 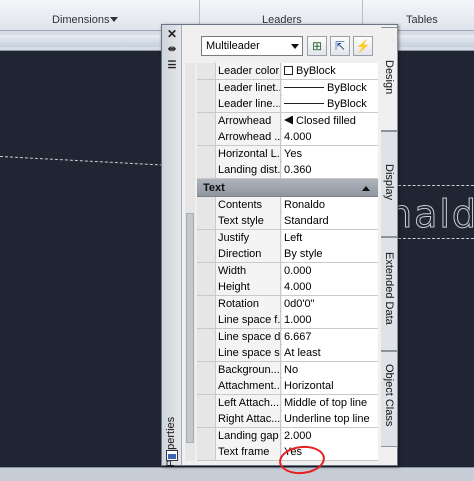 What do you see at coordinates (330, 120) in the screenshot?
I see `property-value: Closed filled` at bounding box center [330, 120].